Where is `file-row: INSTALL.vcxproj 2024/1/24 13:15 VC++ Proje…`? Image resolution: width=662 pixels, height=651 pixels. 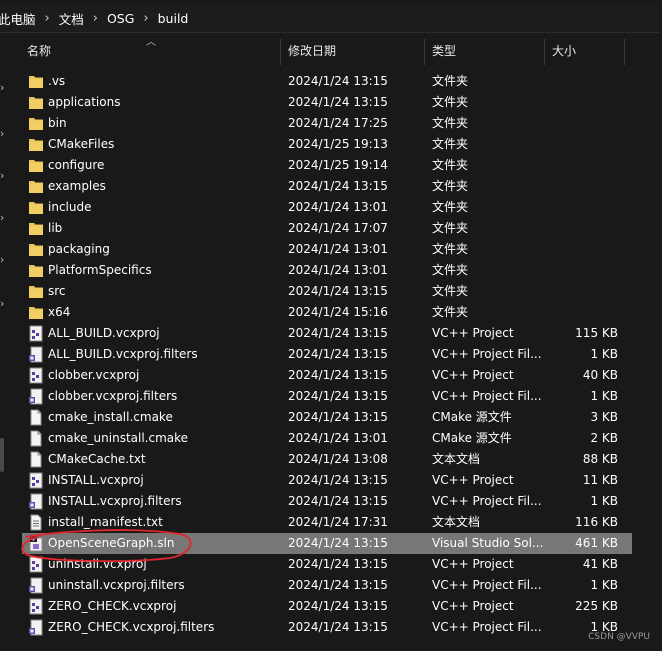 file-row: INSTALL.vcxproj 2024/1/24 13:15 VC++ Proje… is located at coordinates (327, 480).